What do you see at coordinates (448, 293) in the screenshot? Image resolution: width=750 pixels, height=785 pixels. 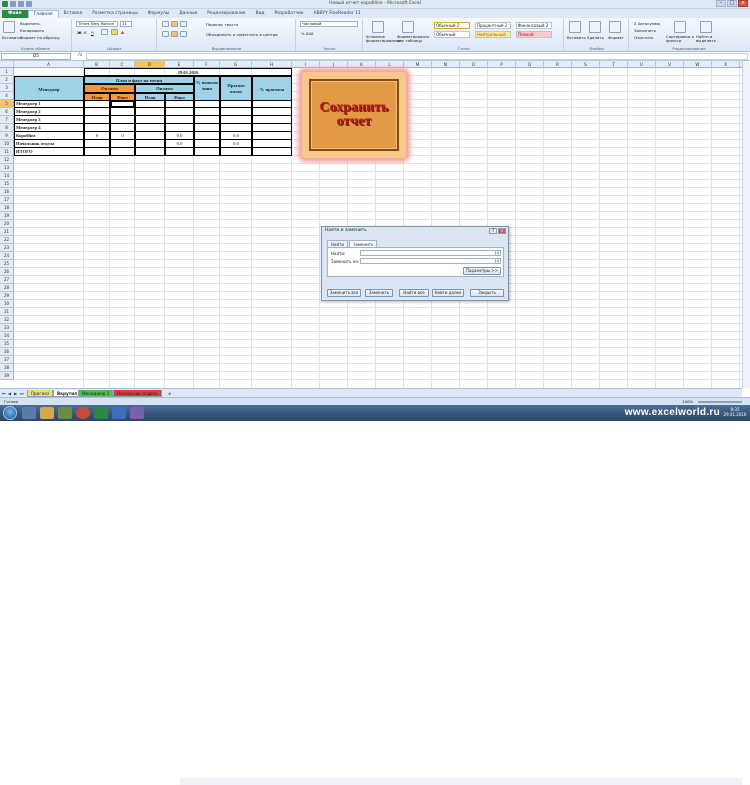 I see `find-next-button: Найти далее` at bounding box center [448, 293].